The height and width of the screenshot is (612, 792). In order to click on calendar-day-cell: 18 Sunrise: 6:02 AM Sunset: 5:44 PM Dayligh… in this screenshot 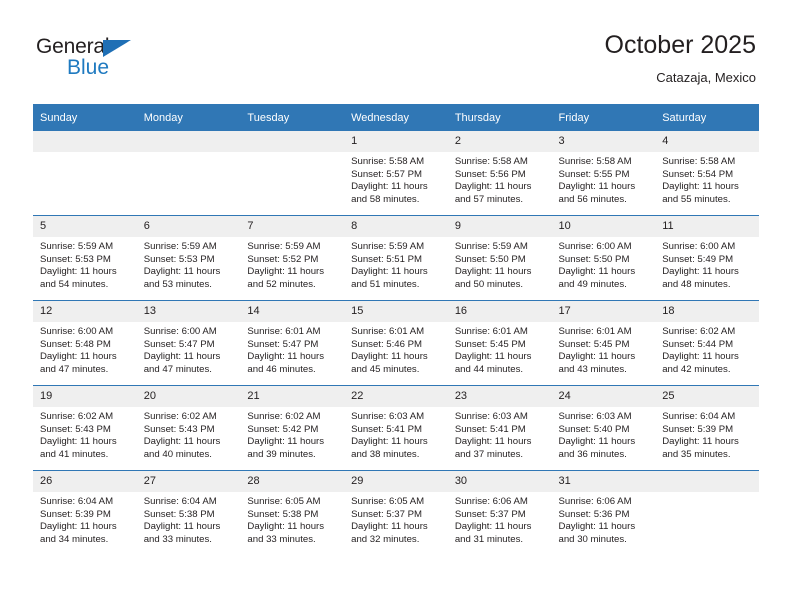, I will do `click(707, 343)`.